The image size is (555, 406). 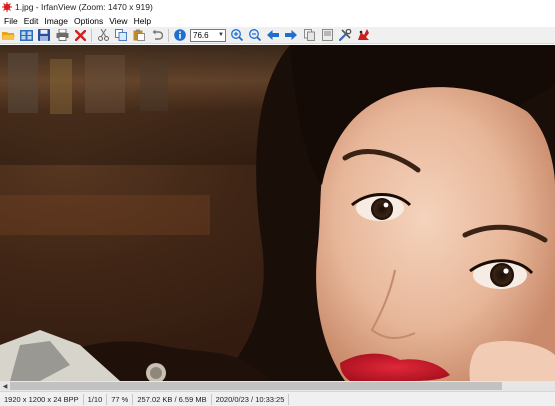 What do you see at coordinates (96, 399) in the screenshot?
I see `status-file-index: 1/10` at bounding box center [96, 399].